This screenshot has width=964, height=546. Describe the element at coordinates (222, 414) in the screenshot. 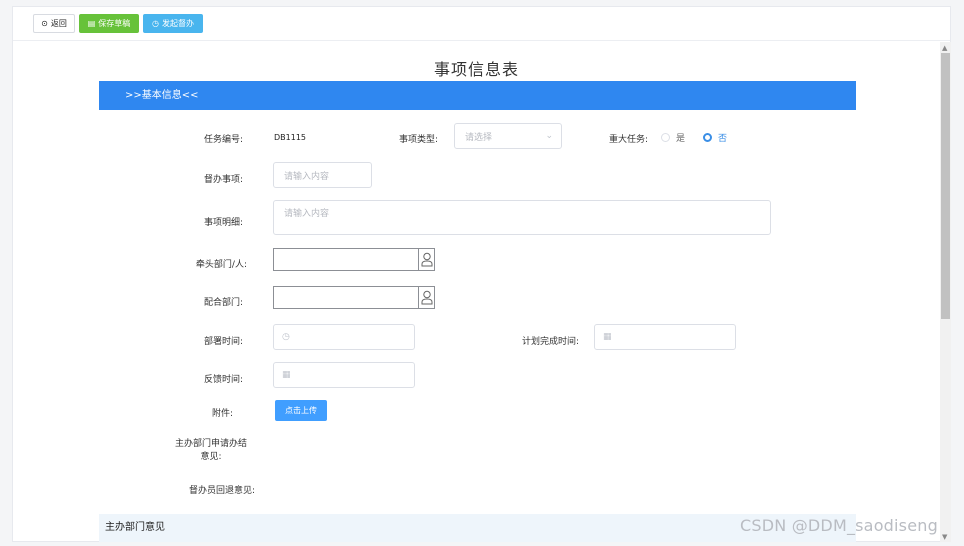

I see `attachment-label: 附件:` at that location.